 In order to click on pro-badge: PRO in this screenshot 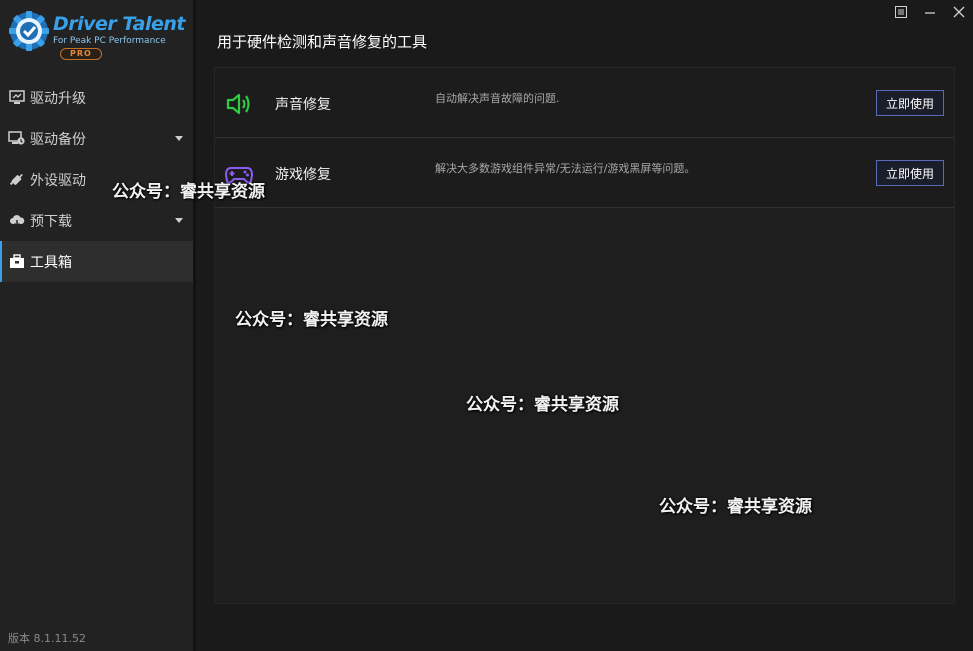, I will do `click(81, 54)`.